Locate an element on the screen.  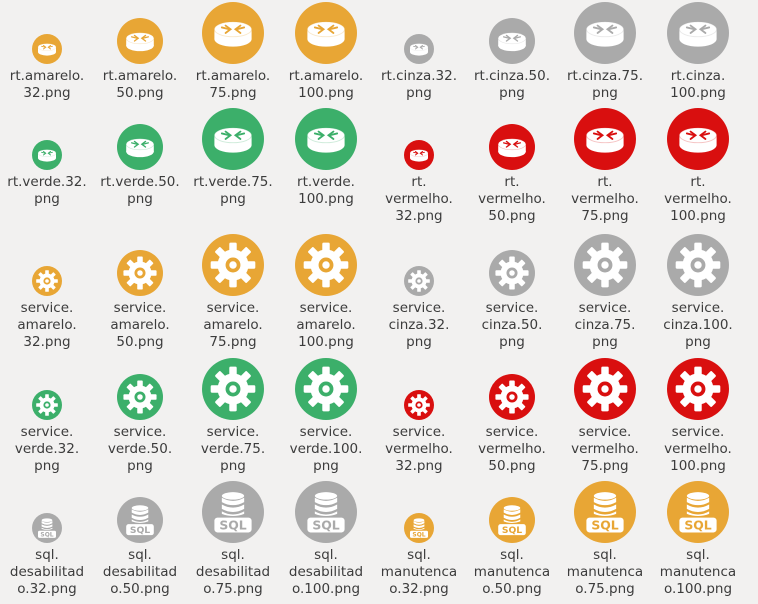
file-item: rt.verde.32. png is located at coordinates (47, 158).